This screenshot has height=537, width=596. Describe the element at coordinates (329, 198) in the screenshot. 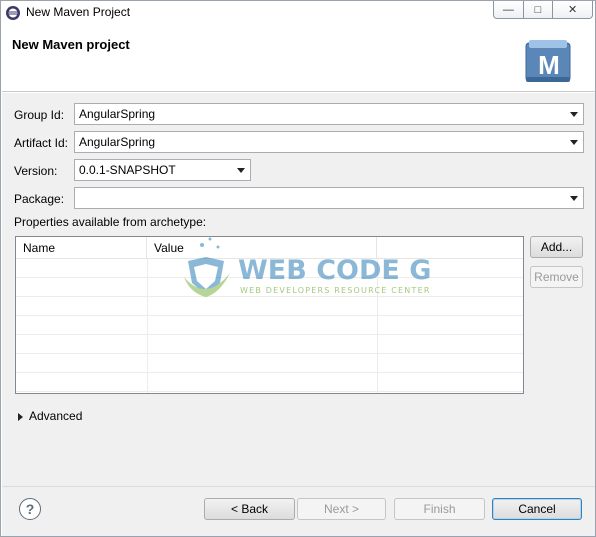

I see `package-combo` at that location.